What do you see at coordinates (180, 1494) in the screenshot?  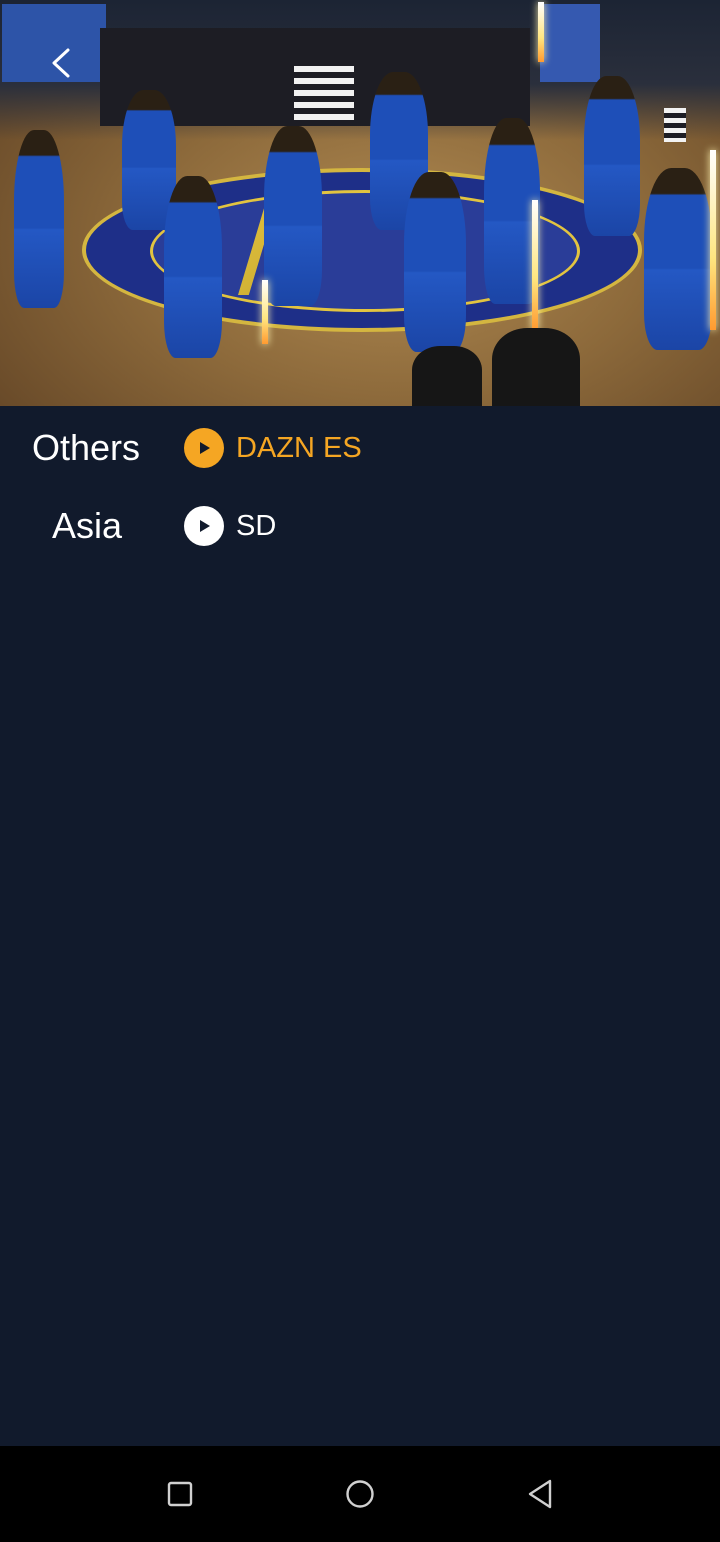 I see `square-icon` at bounding box center [180, 1494].